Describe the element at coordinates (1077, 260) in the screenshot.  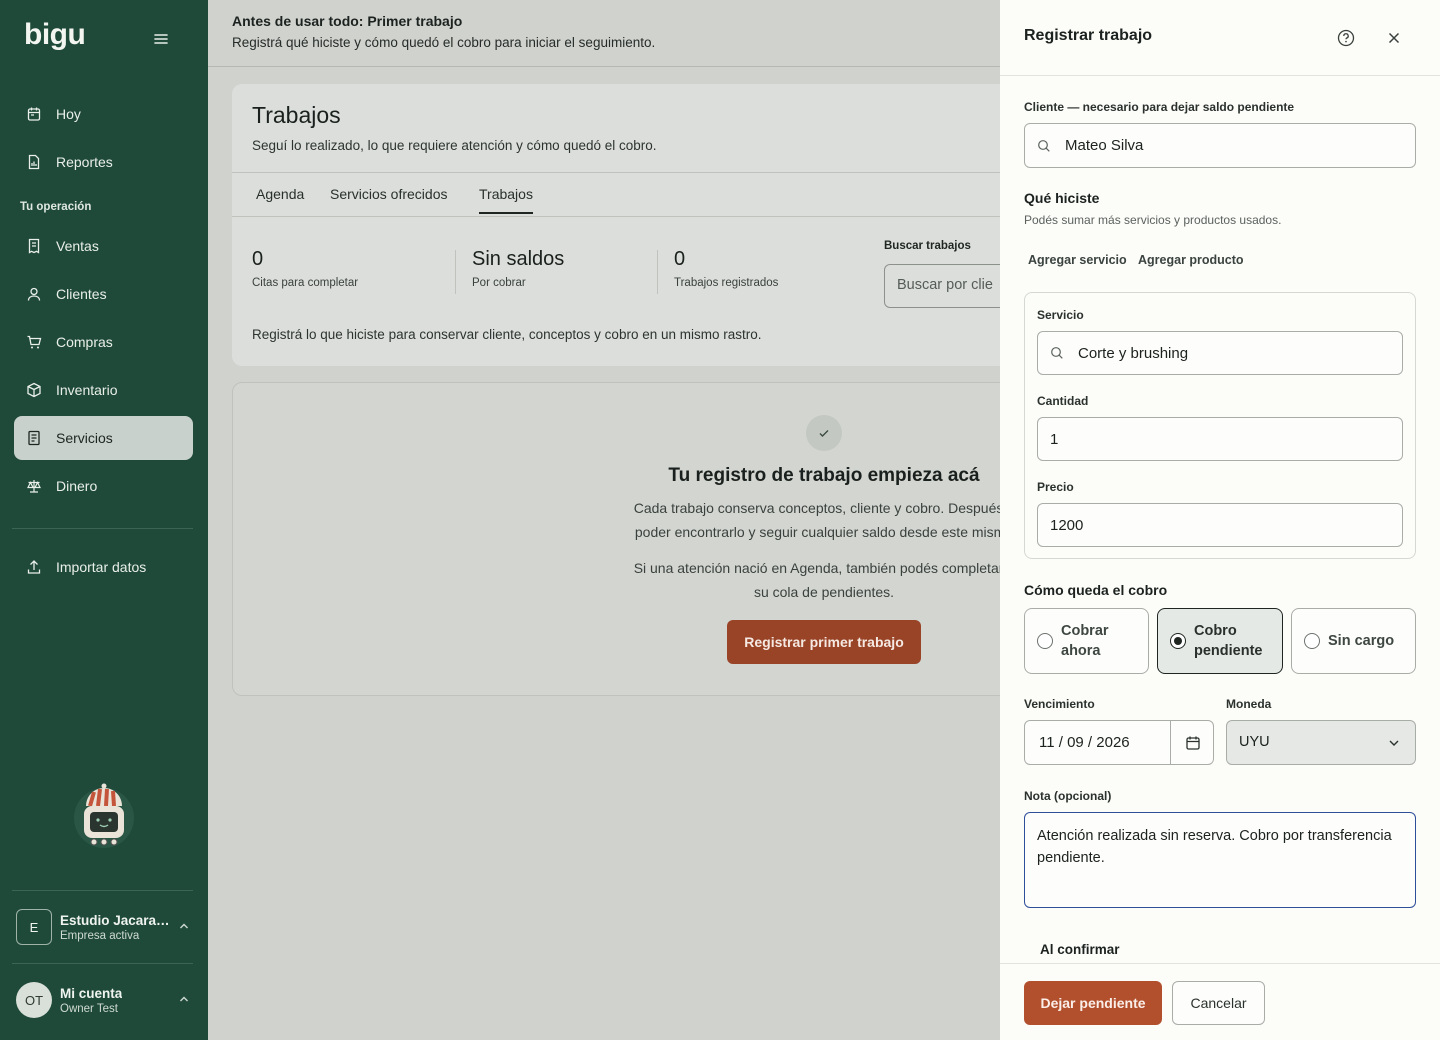
I see `add-service-button: Agregar servicio` at that location.